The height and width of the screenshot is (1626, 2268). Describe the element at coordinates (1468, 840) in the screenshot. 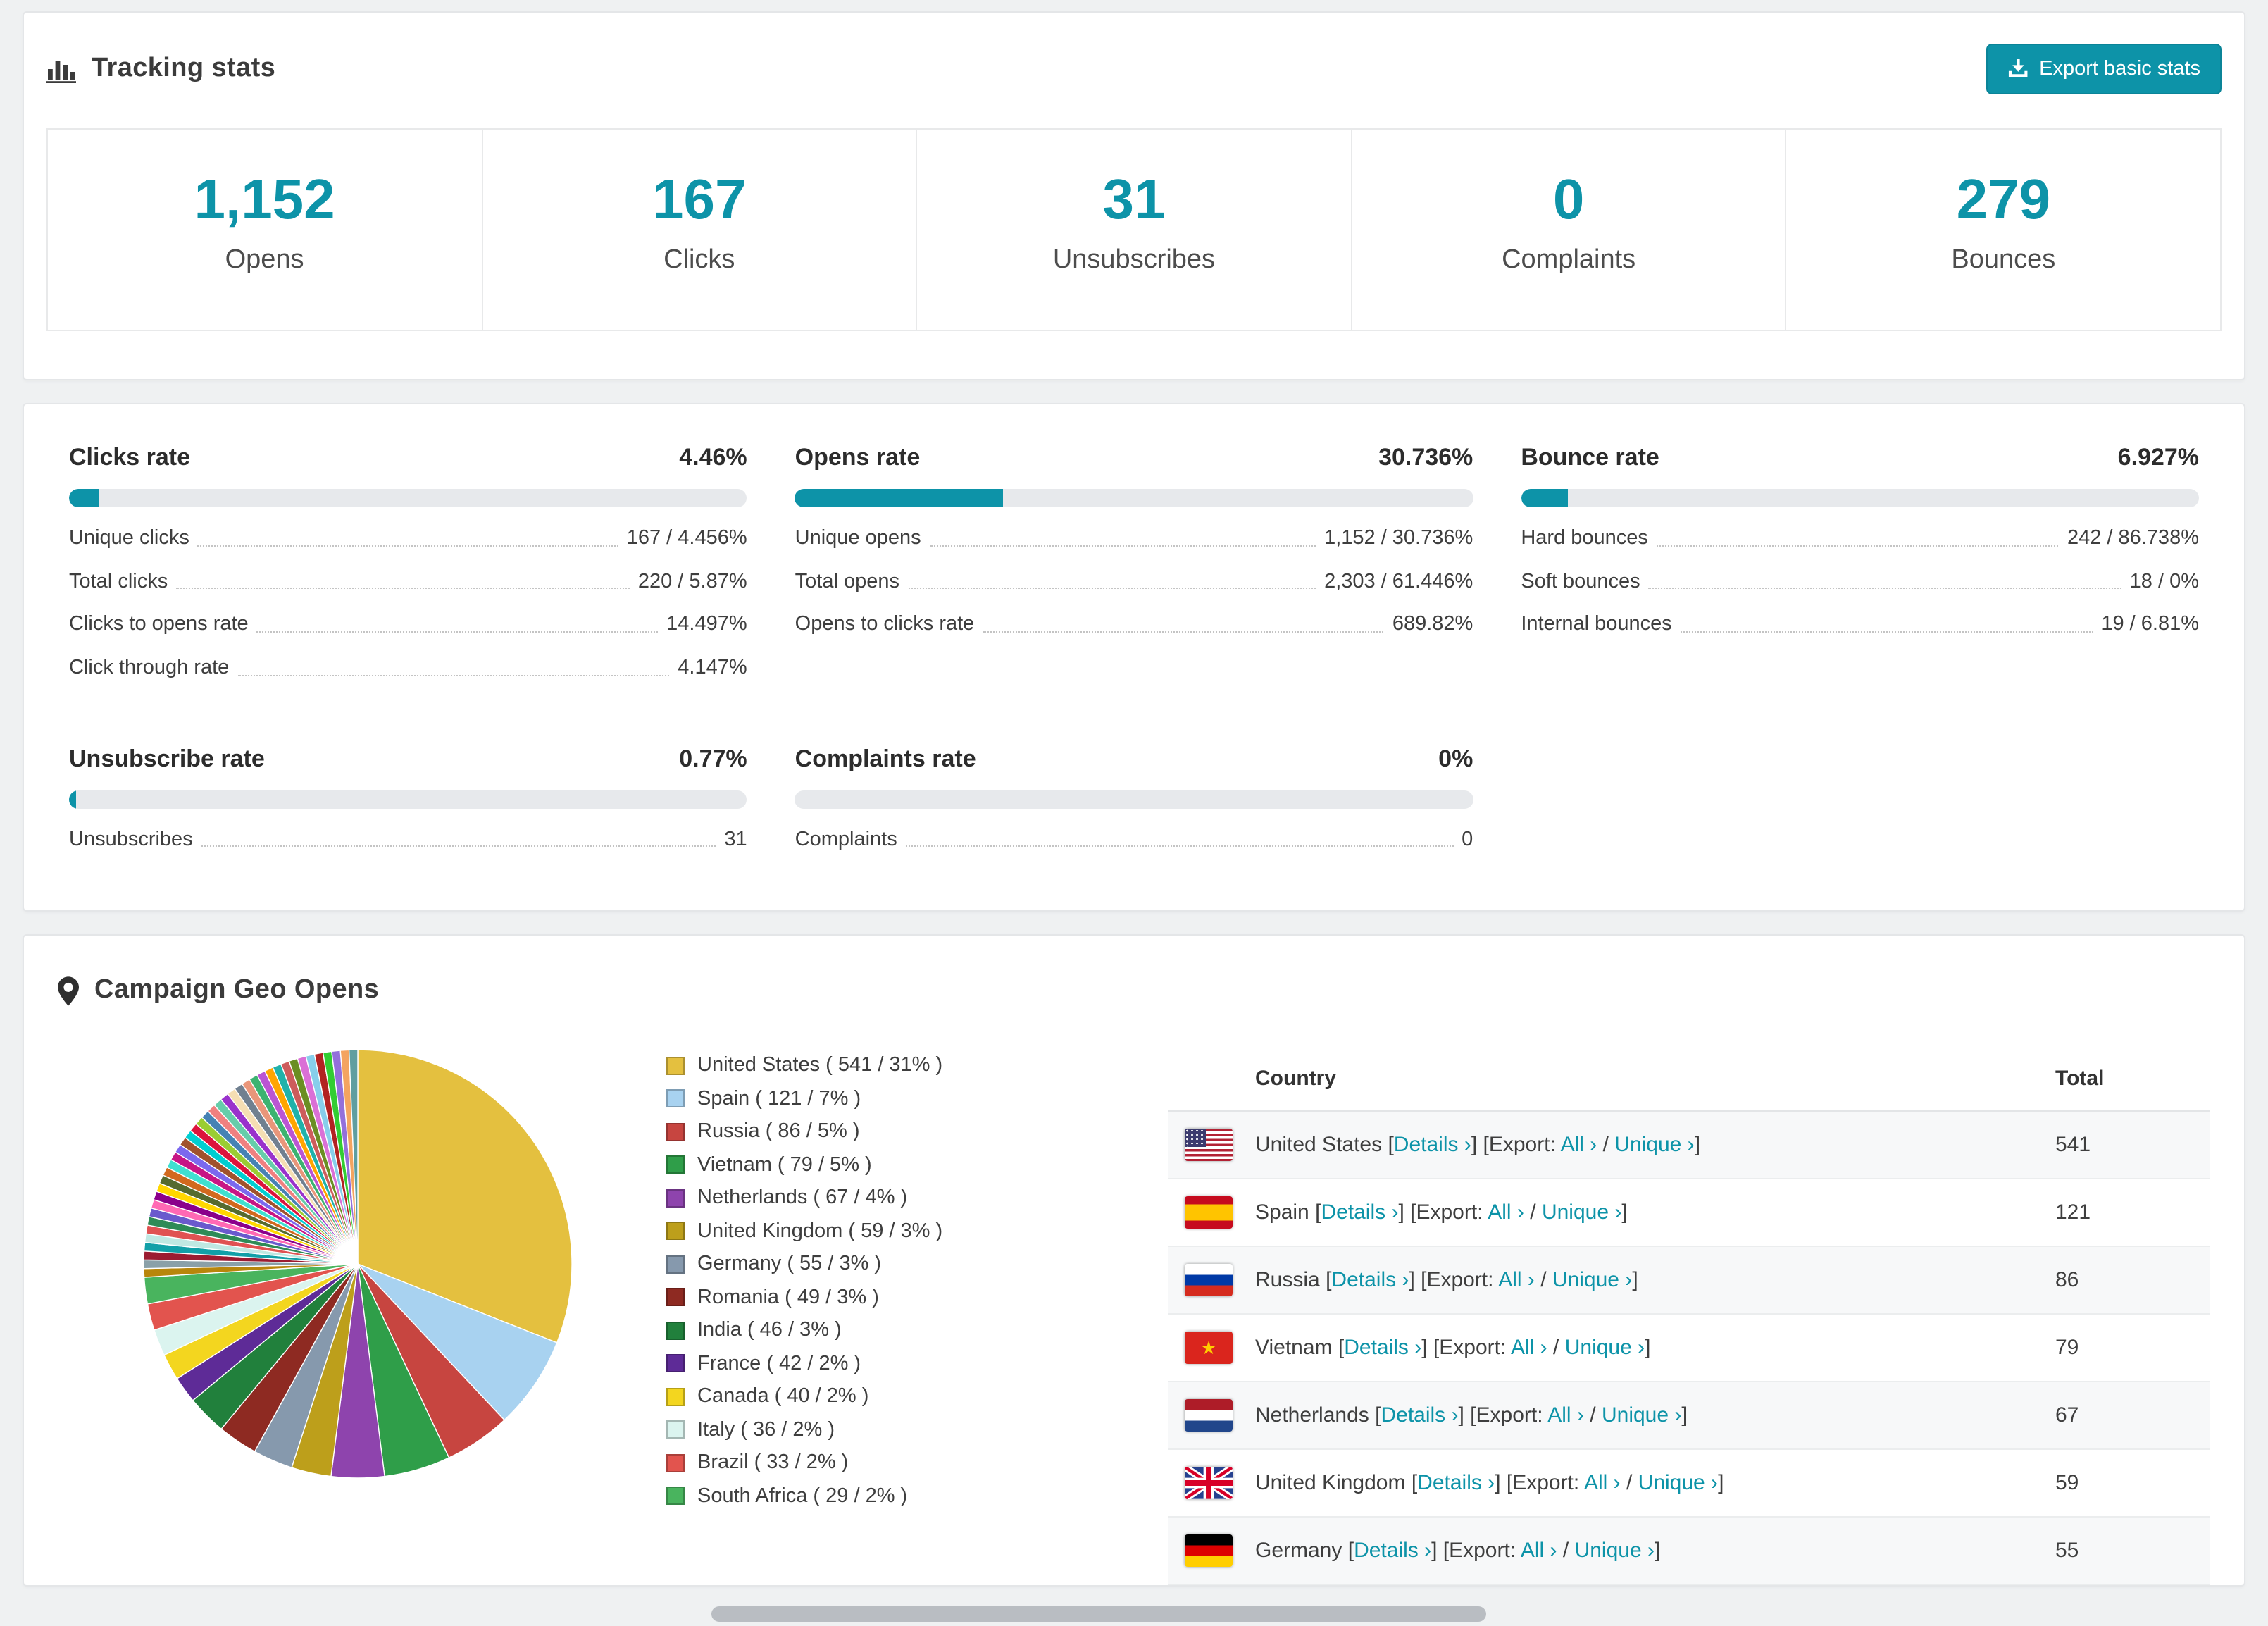

I see `row-value: 0` at that location.